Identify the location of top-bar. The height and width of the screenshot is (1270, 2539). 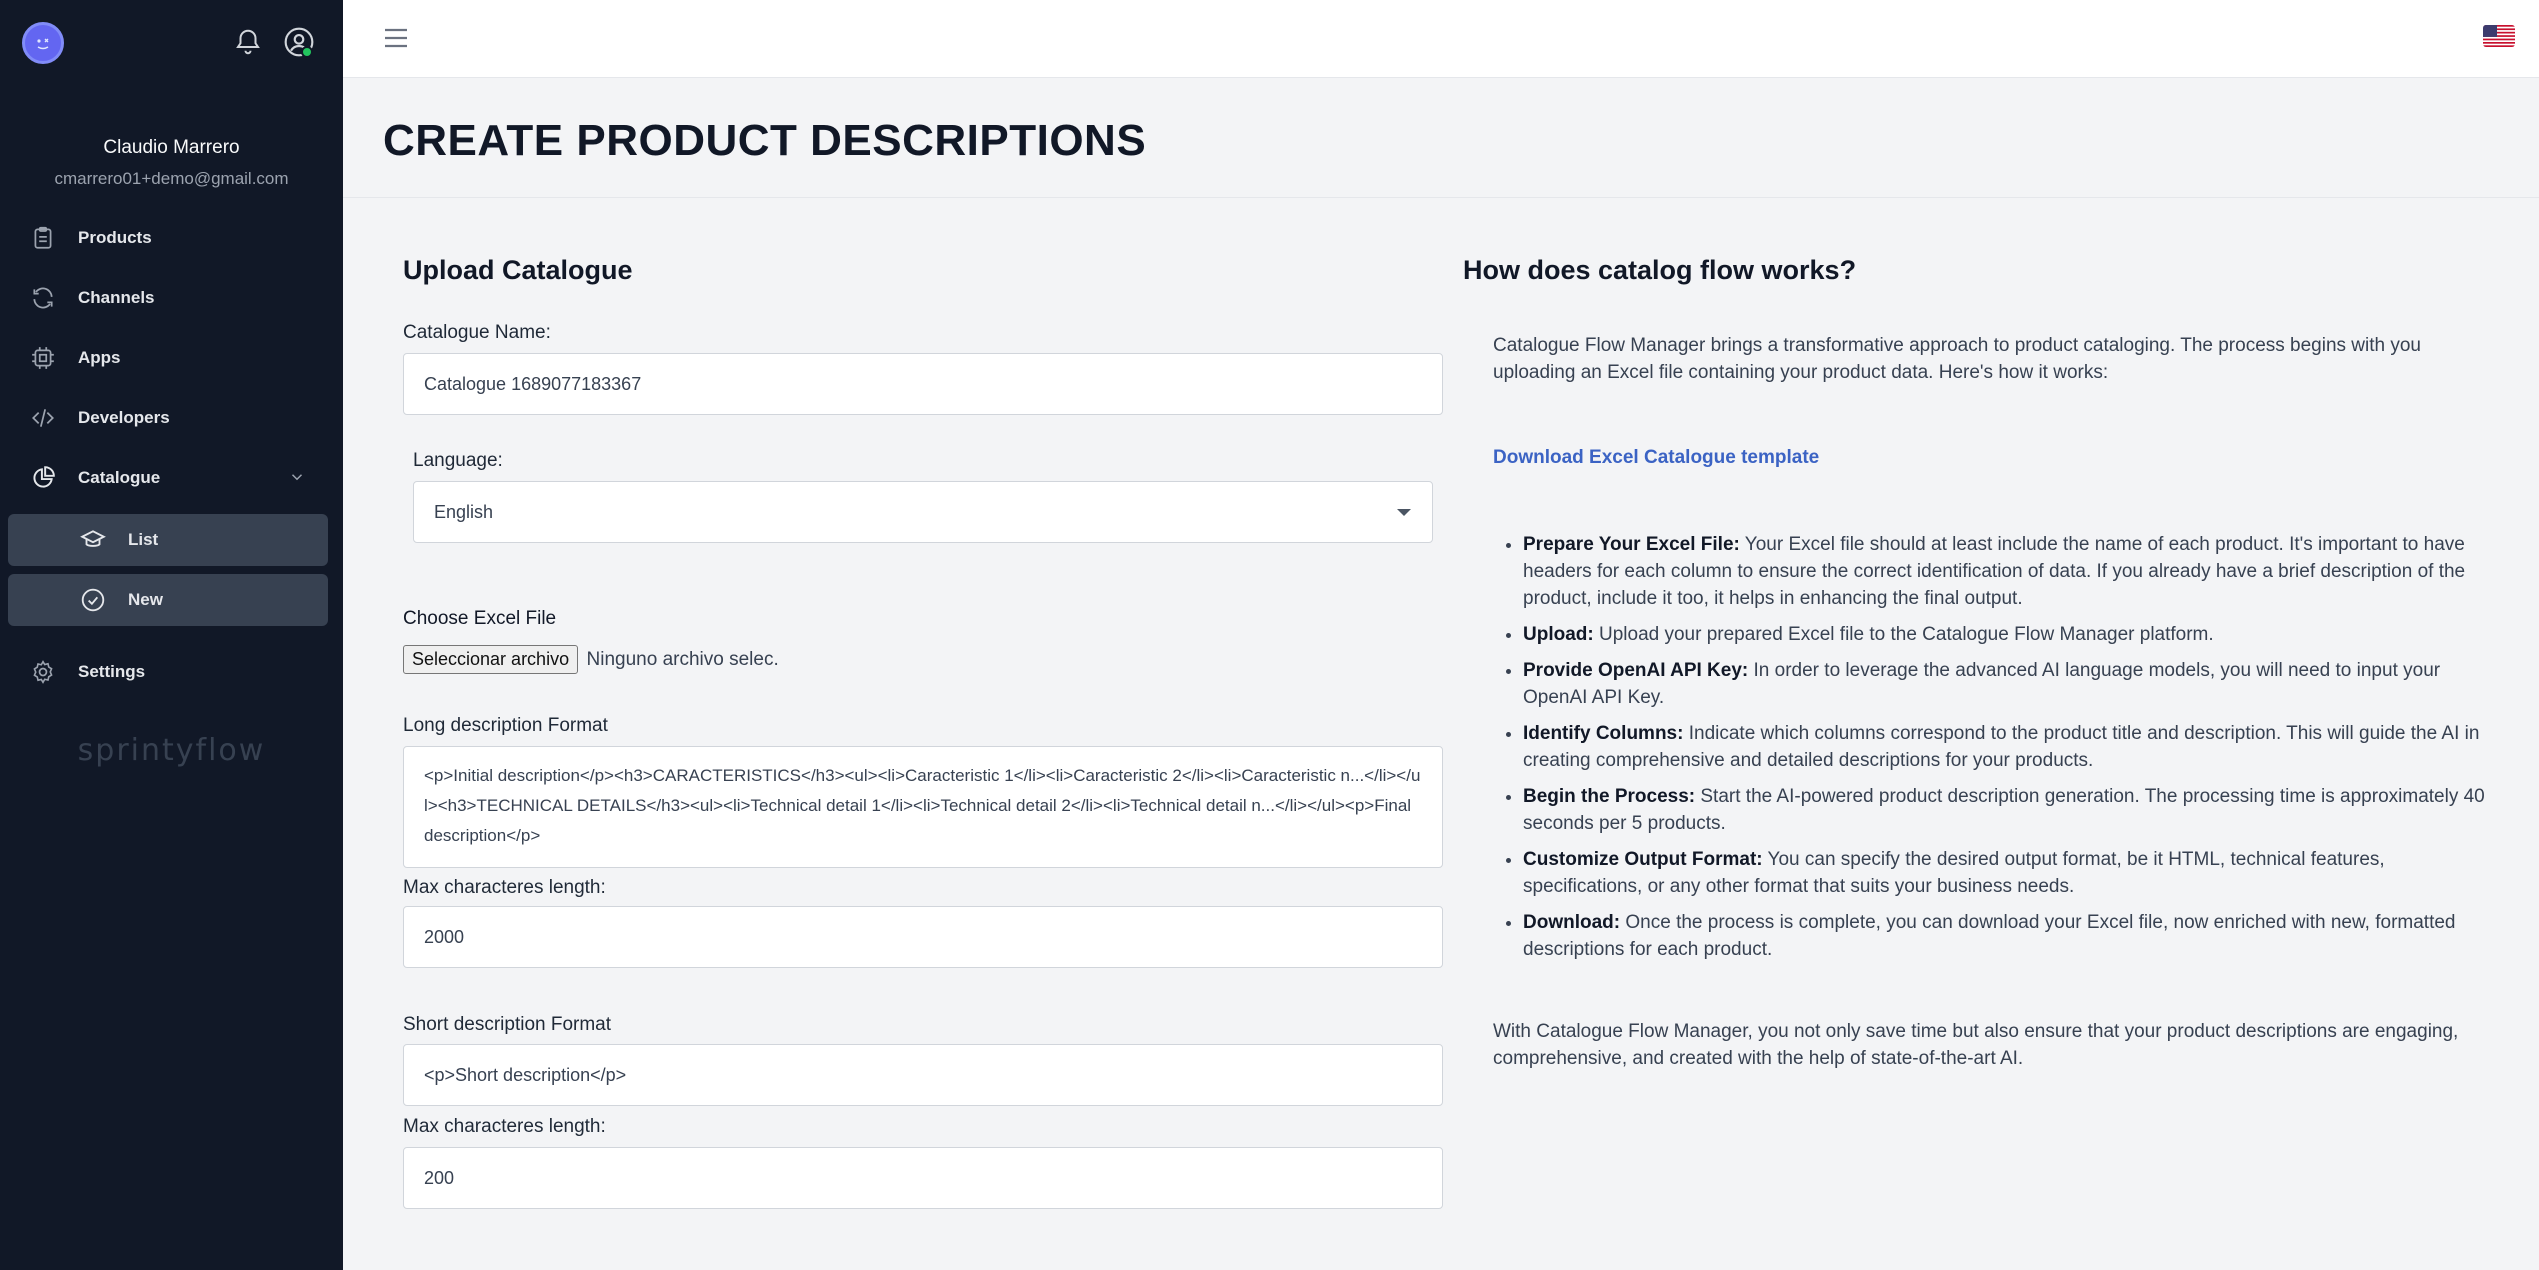
(1441, 39).